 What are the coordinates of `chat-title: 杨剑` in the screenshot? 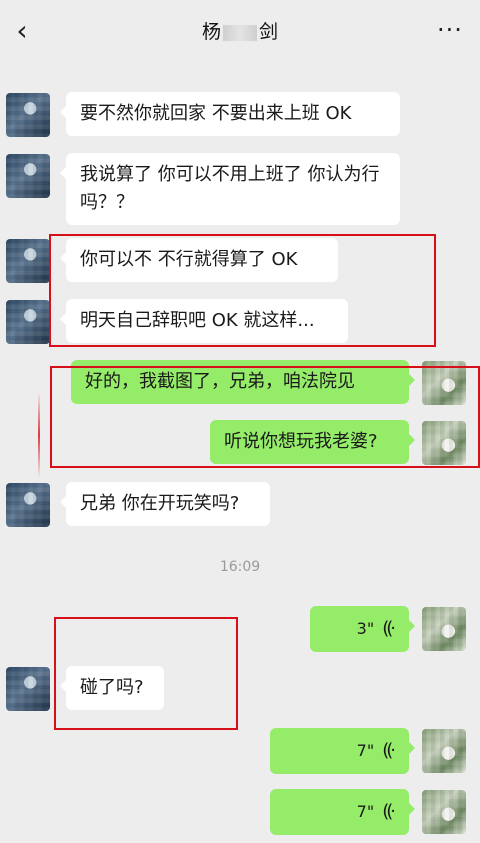 It's located at (240, 32).